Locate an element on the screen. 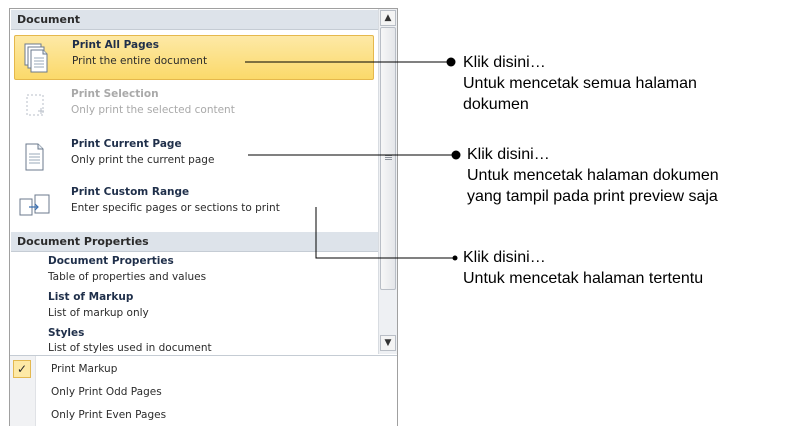  annotation-line: Untuk mencetak halaman dokumen is located at coordinates (593, 175).